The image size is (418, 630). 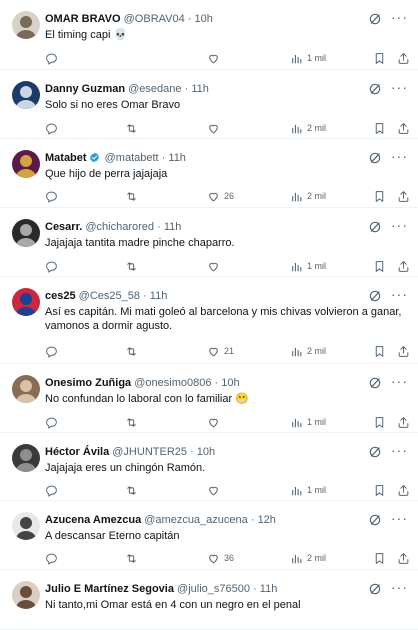 I want to click on user-name: Julio E Martínez Segovia, so click(x=109, y=589).